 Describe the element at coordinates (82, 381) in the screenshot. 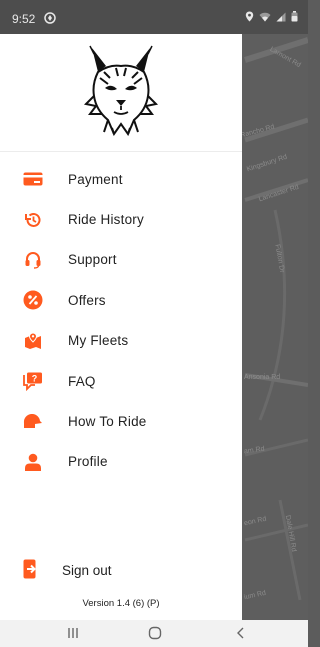

I see `menu-item-label: FAQ` at that location.